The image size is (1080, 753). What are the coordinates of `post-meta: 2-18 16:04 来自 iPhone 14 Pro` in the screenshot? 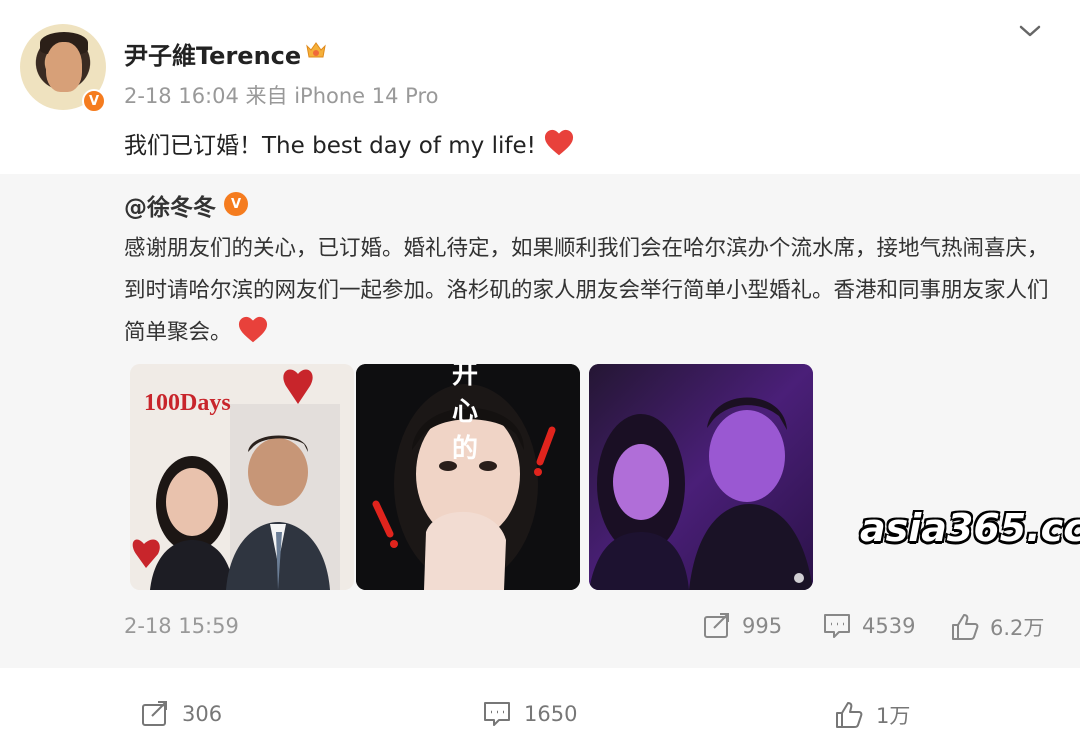 It's located at (281, 96).